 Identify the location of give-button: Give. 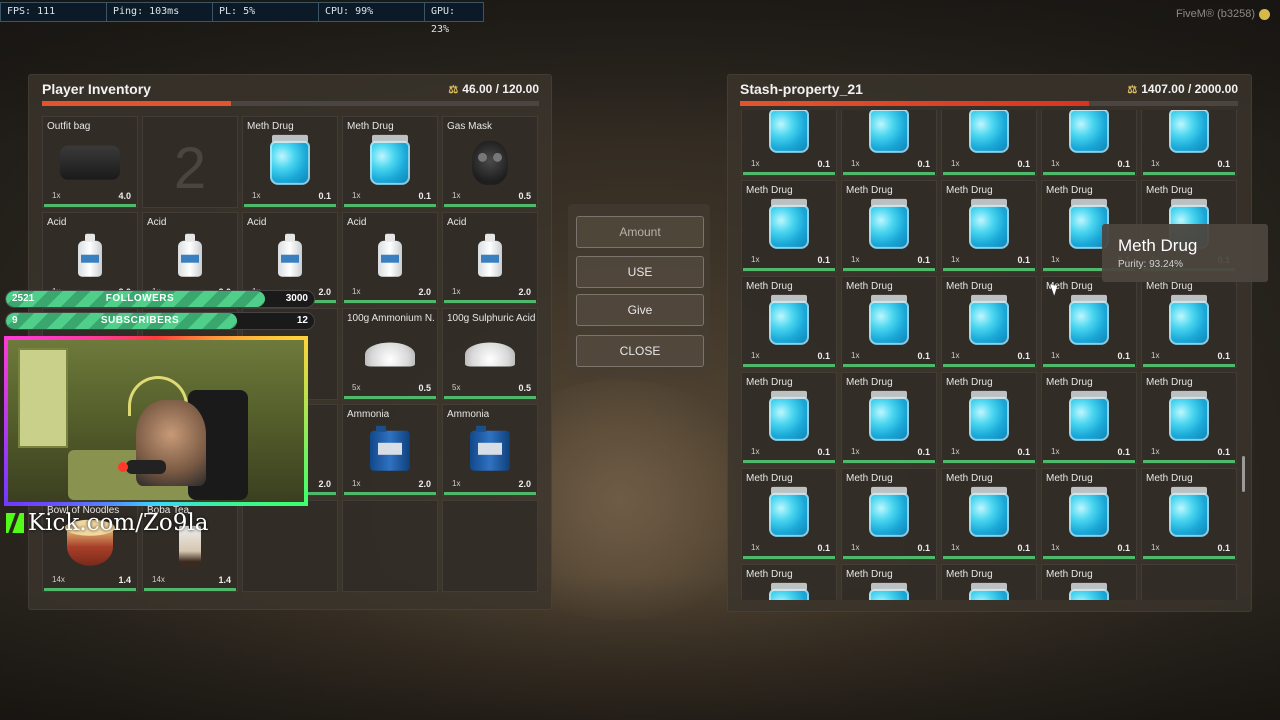
(640, 310).